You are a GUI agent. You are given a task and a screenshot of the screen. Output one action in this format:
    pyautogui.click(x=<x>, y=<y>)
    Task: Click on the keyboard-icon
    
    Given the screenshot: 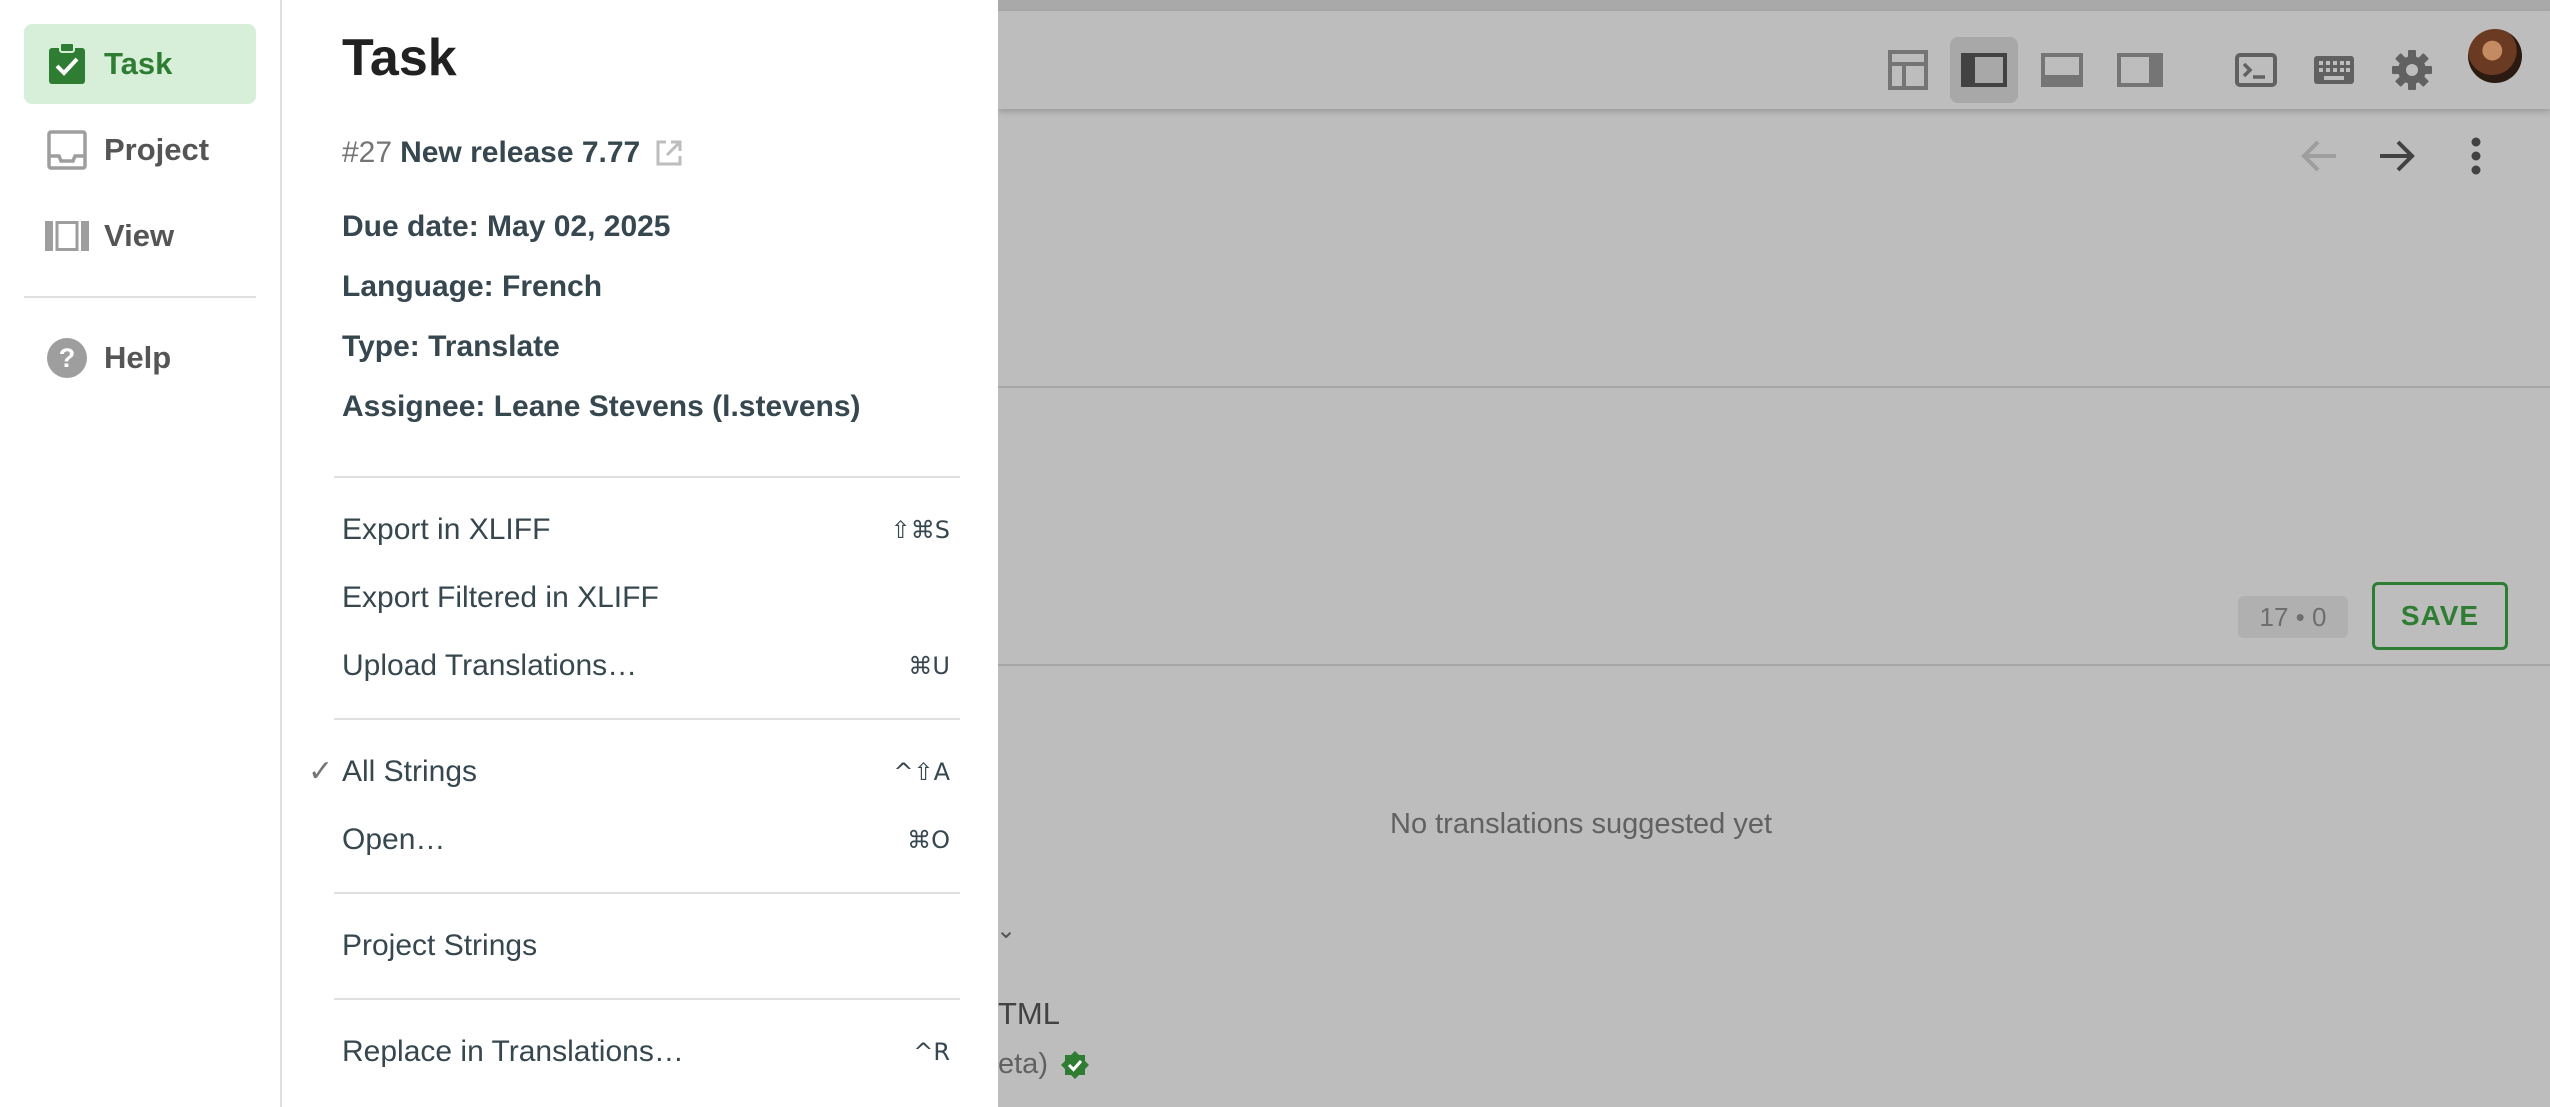 What is the action you would take?
    pyautogui.click(x=2334, y=70)
    